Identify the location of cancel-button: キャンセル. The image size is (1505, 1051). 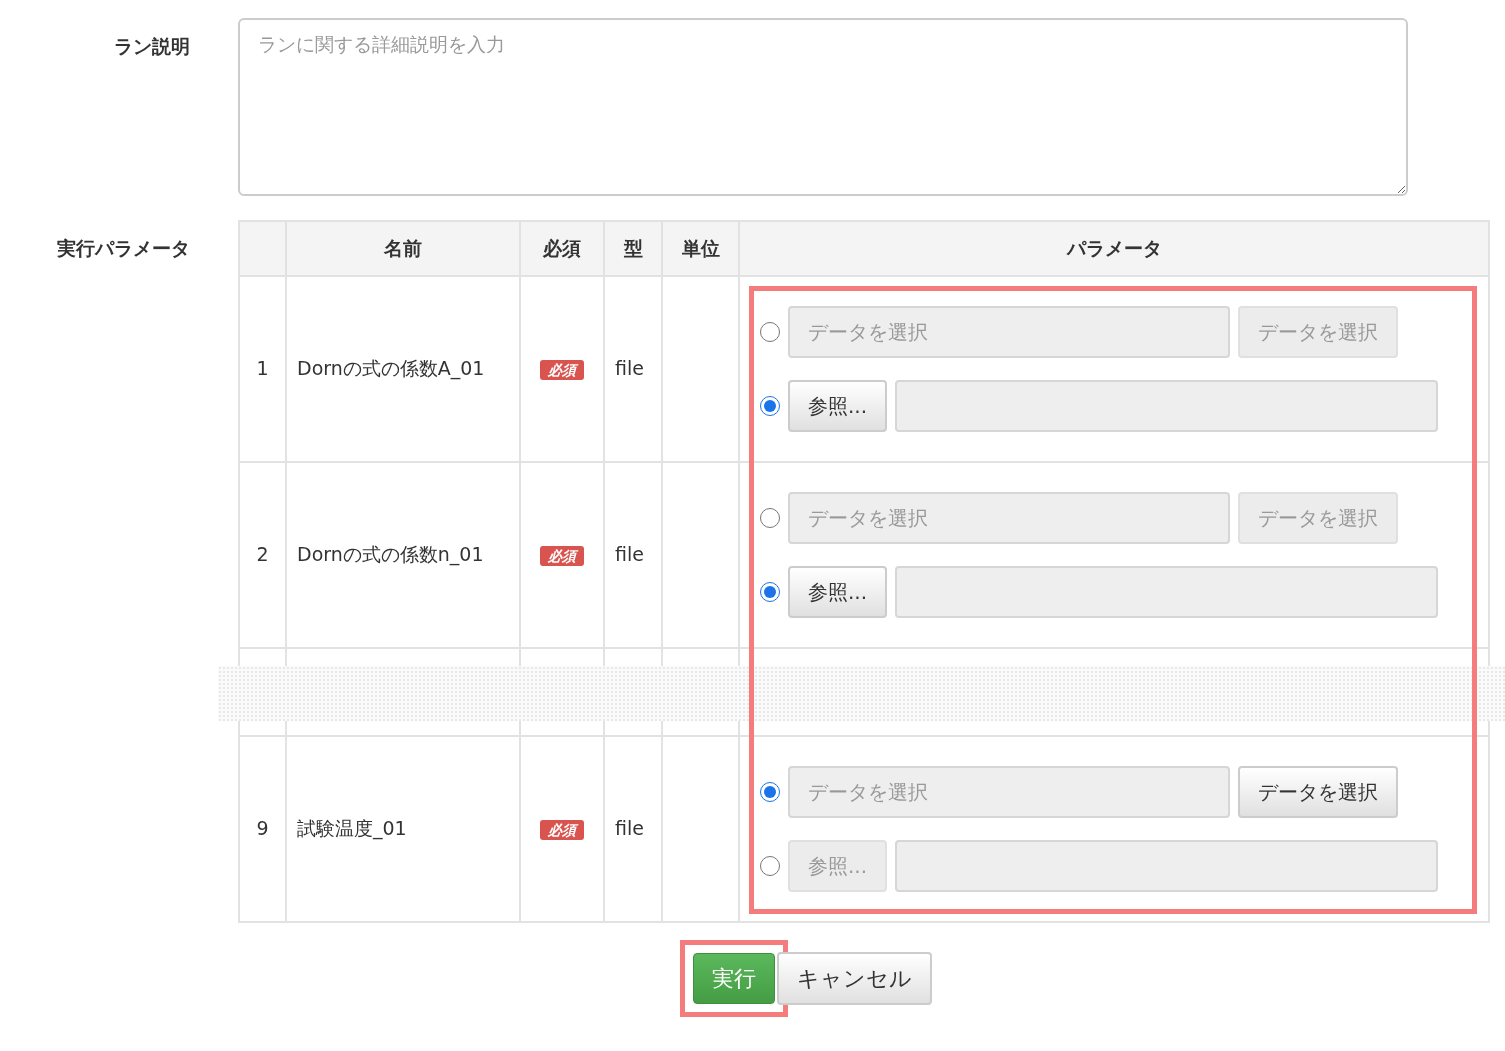
(854, 978).